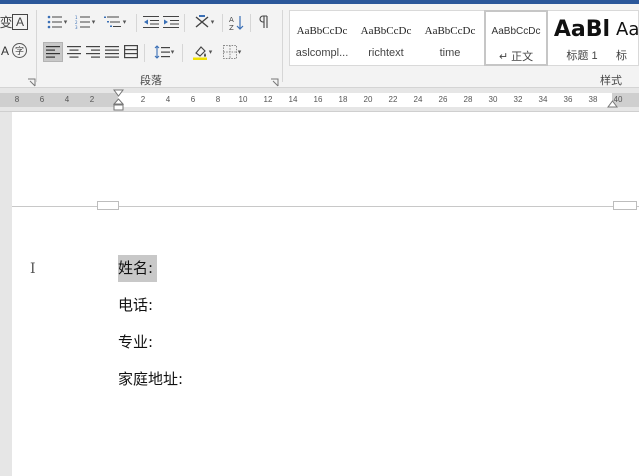 The height and width of the screenshot is (476, 639). I want to click on paragraph-group-label: 段落, so click(151, 81).